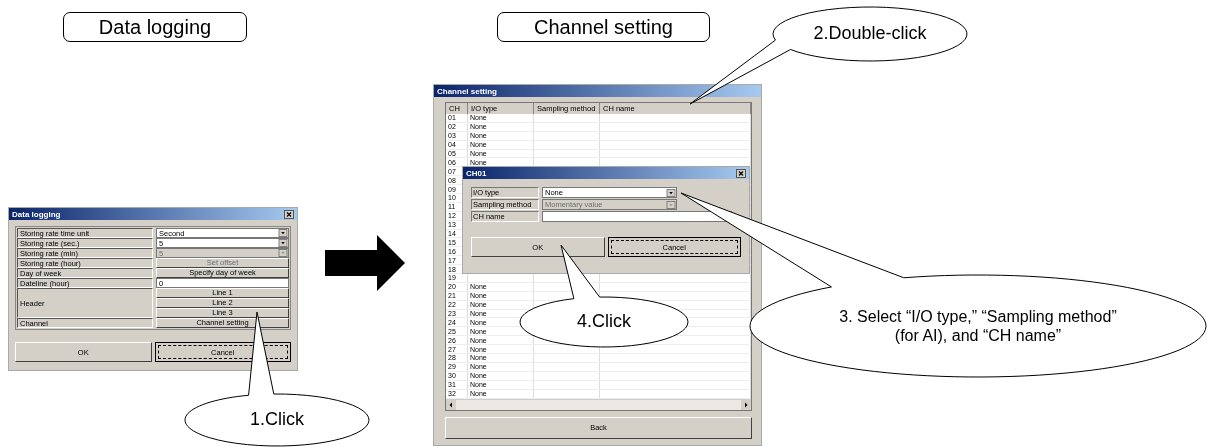 This screenshot has height=447, width=1210. Describe the element at coordinates (451, 404) in the screenshot. I see `scroll-left-icon` at that location.